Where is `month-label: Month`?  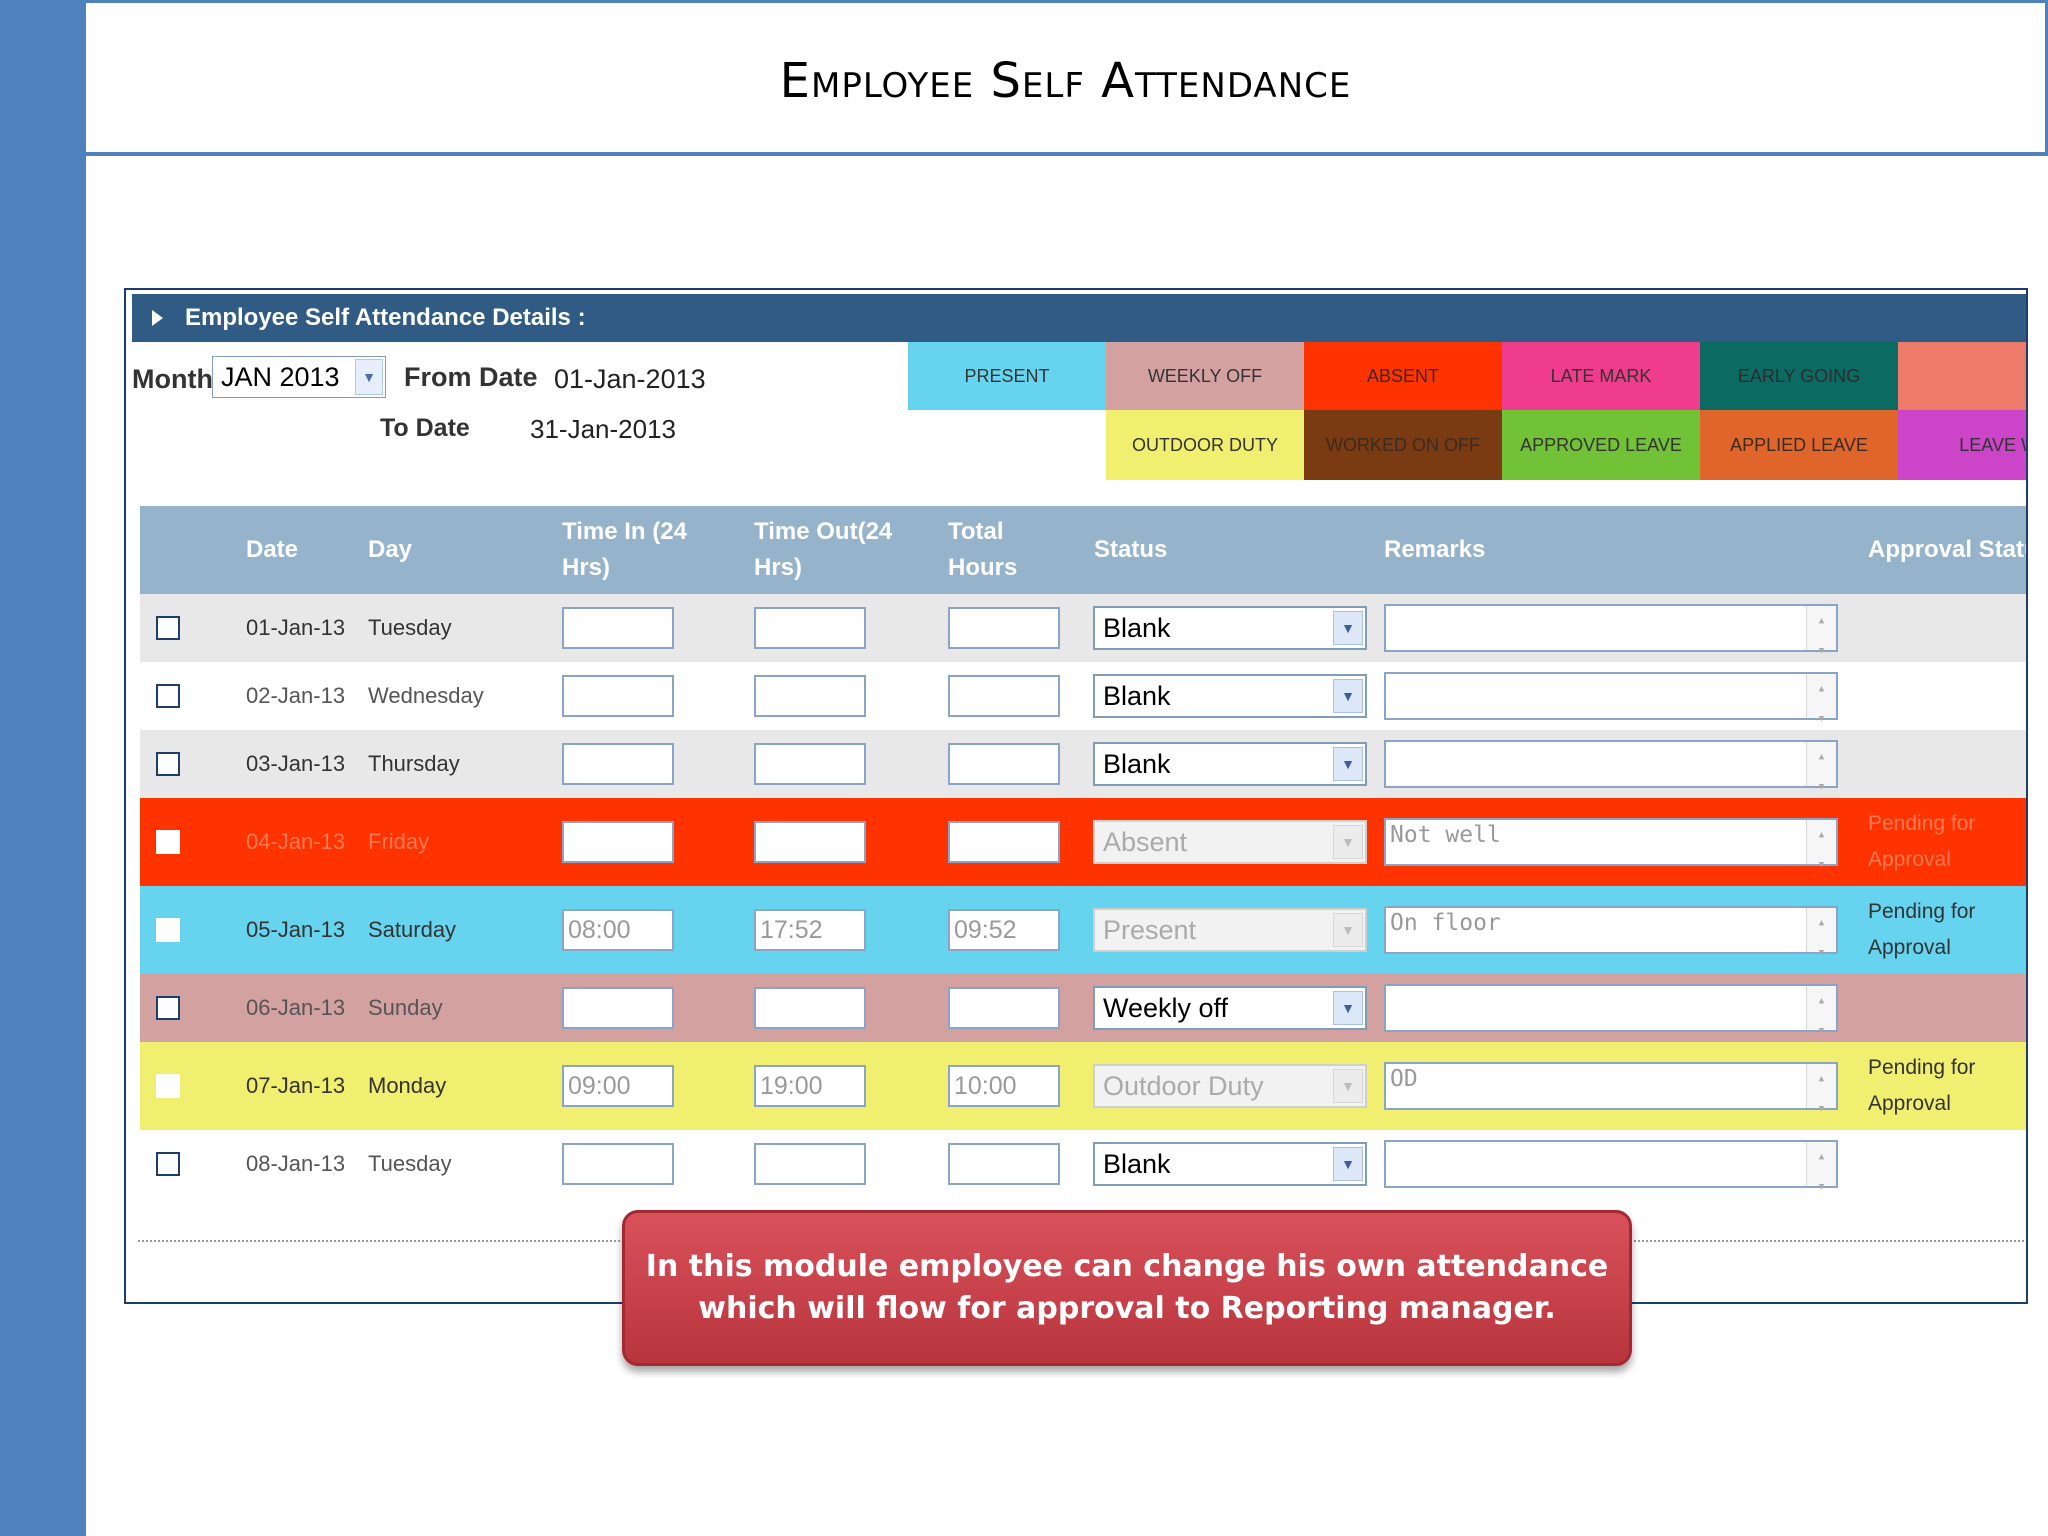
month-label: Month is located at coordinates (172, 379).